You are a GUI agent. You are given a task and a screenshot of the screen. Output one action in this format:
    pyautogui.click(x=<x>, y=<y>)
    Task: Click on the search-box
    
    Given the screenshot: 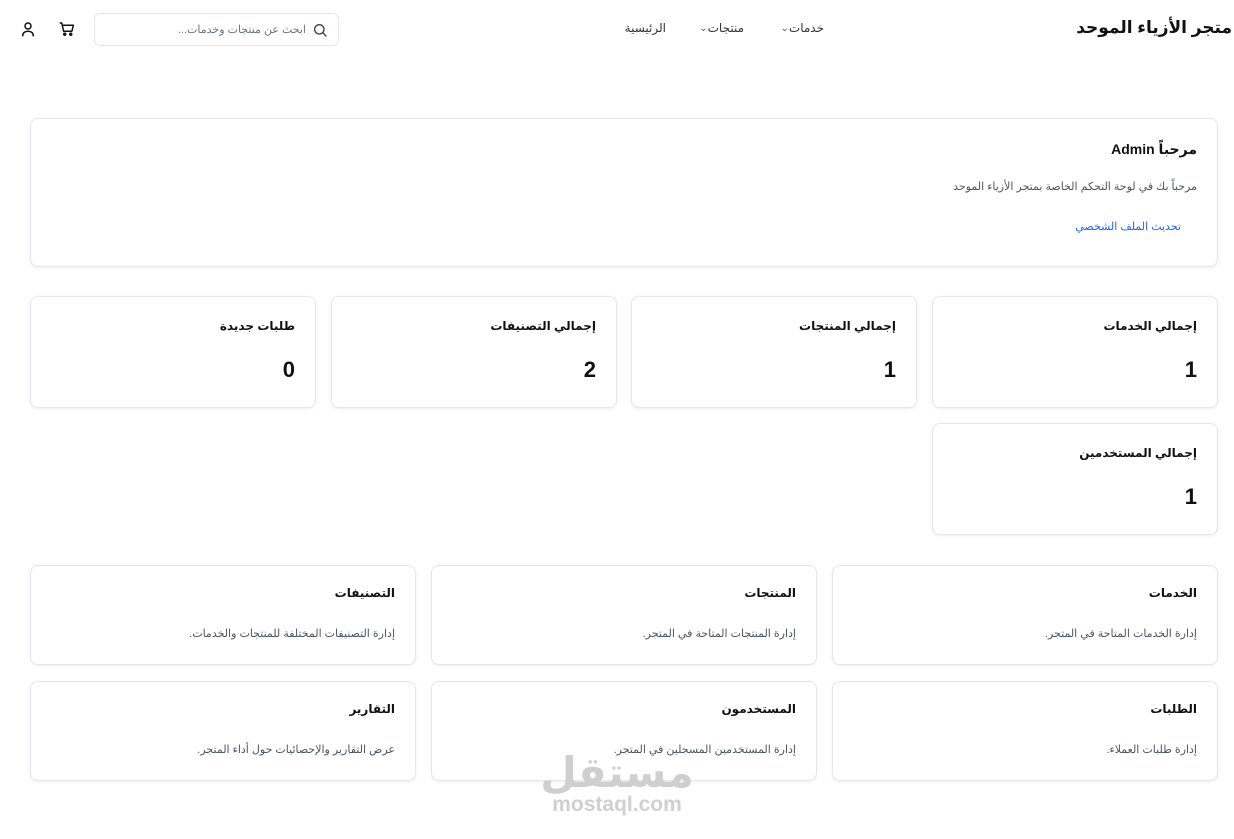 What is the action you would take?
    pyautogui.click(x=216, y=29)
    